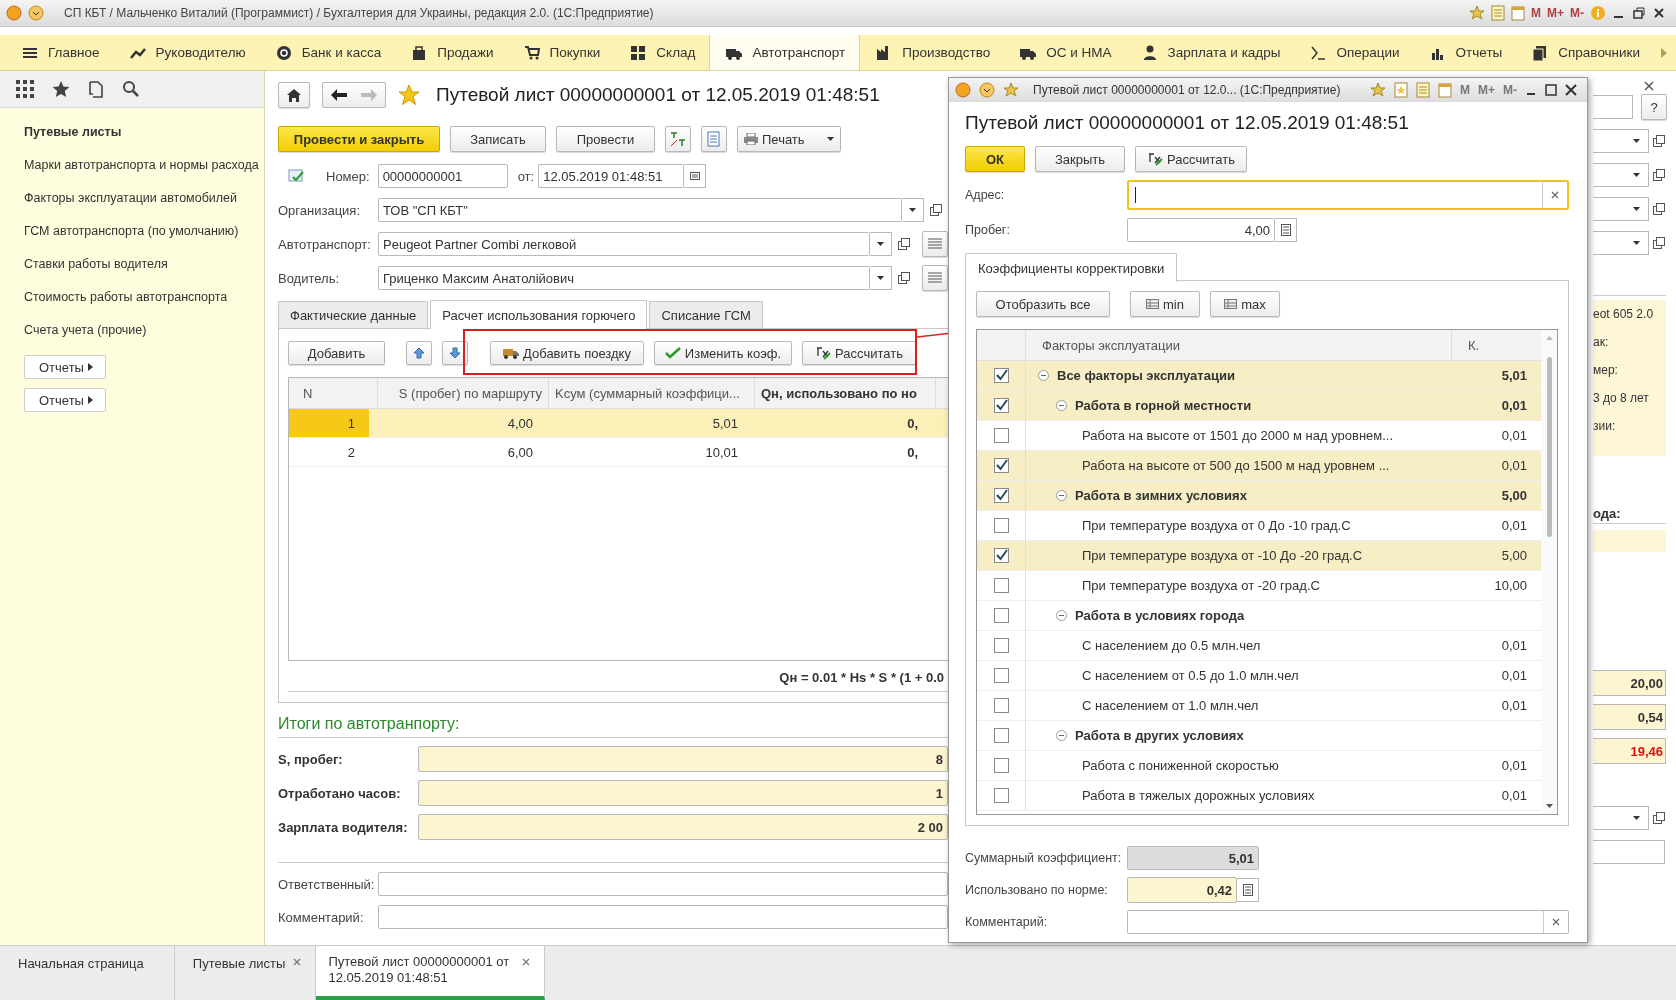 This screenshot has width=1676, height=1000. Describe the element at coordinates (1259, 796) in the screenshot. I see `tree-row: Работа в тяжелых дорожных условиях 0,01` at that location.